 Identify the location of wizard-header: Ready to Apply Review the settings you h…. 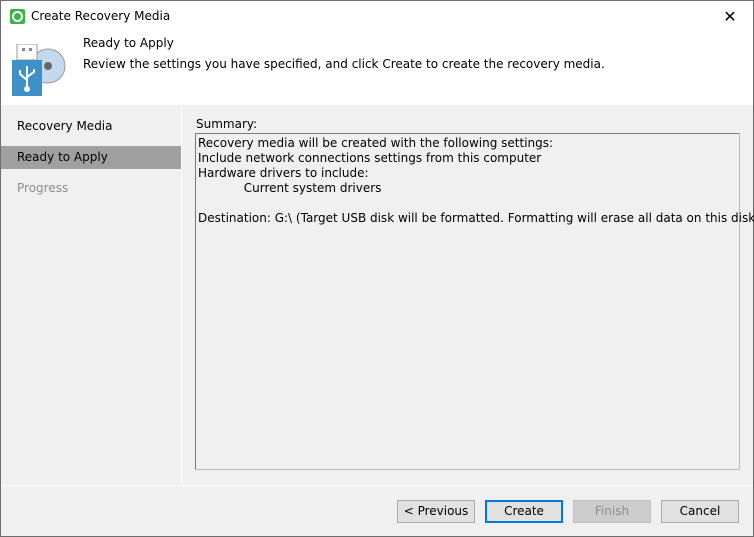
(377, 68).